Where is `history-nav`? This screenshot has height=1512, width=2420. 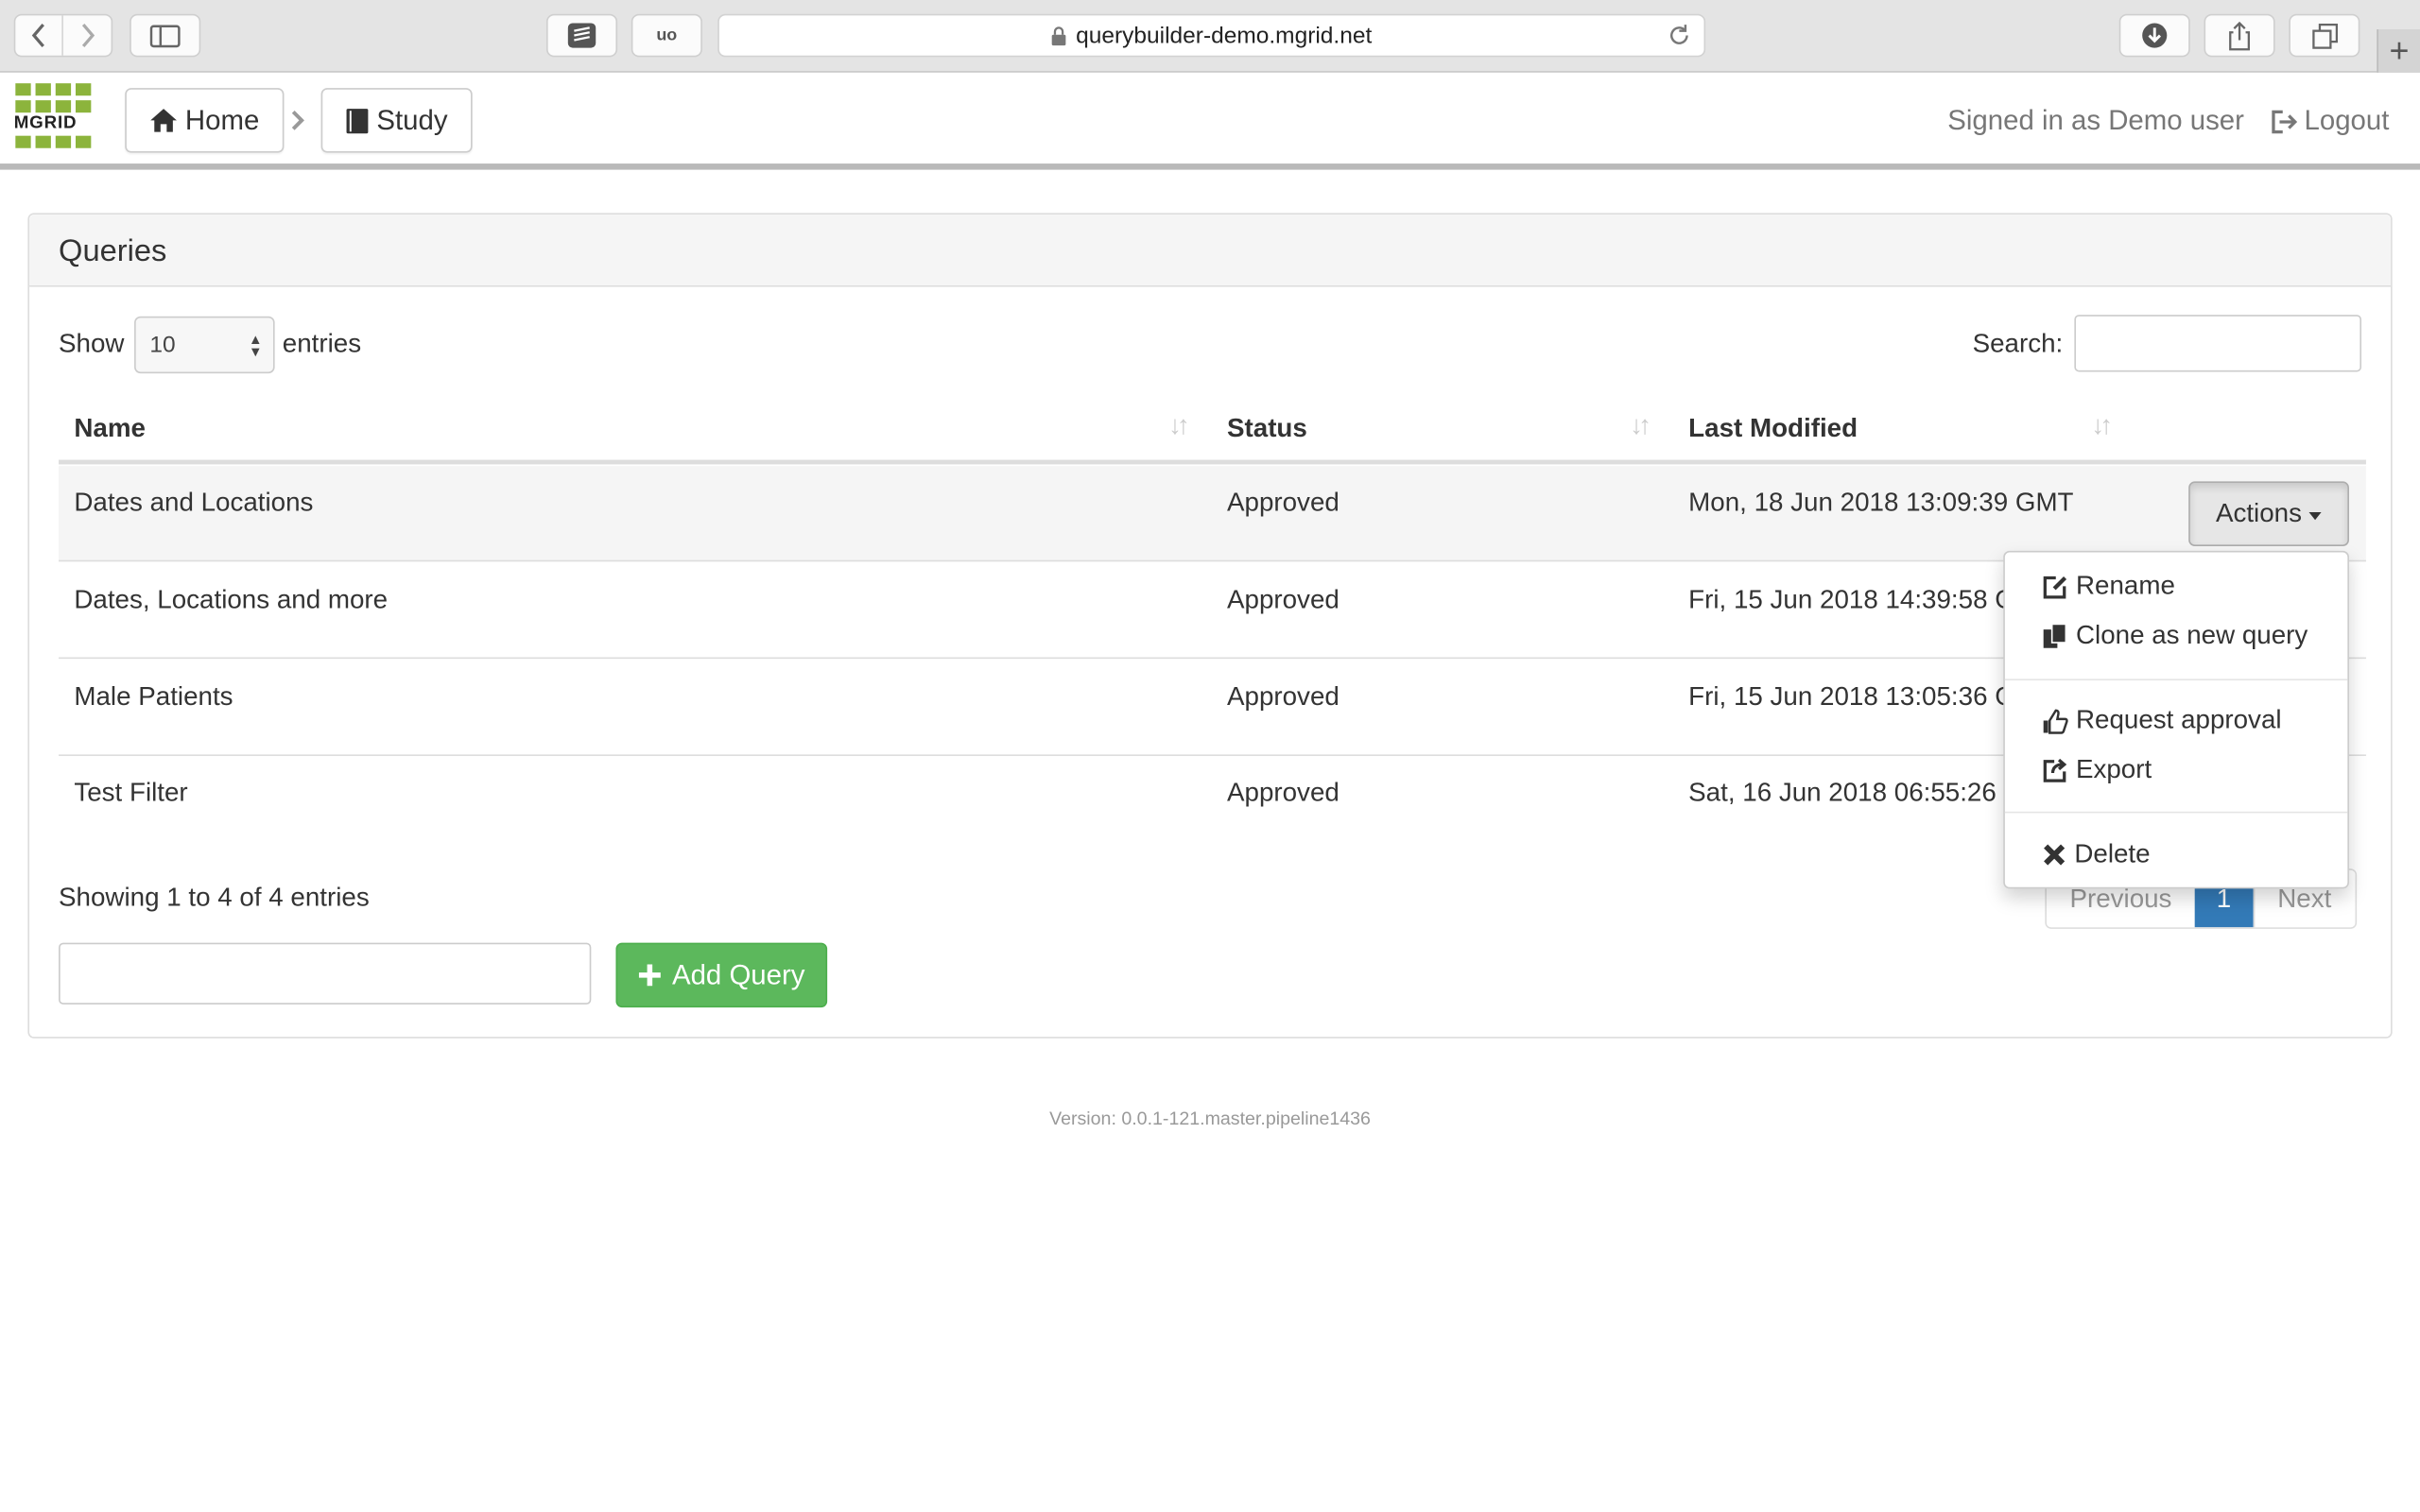
history-nav is located at coordinates (63, 35).